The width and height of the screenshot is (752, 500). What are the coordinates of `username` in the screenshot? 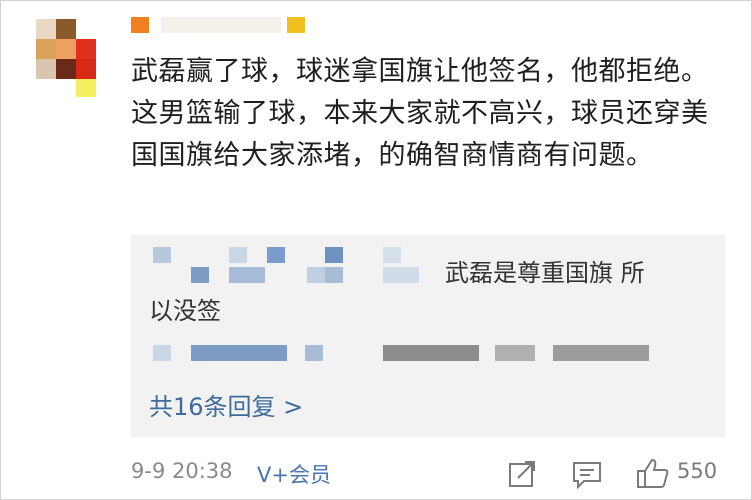 It's located at (221, 25).